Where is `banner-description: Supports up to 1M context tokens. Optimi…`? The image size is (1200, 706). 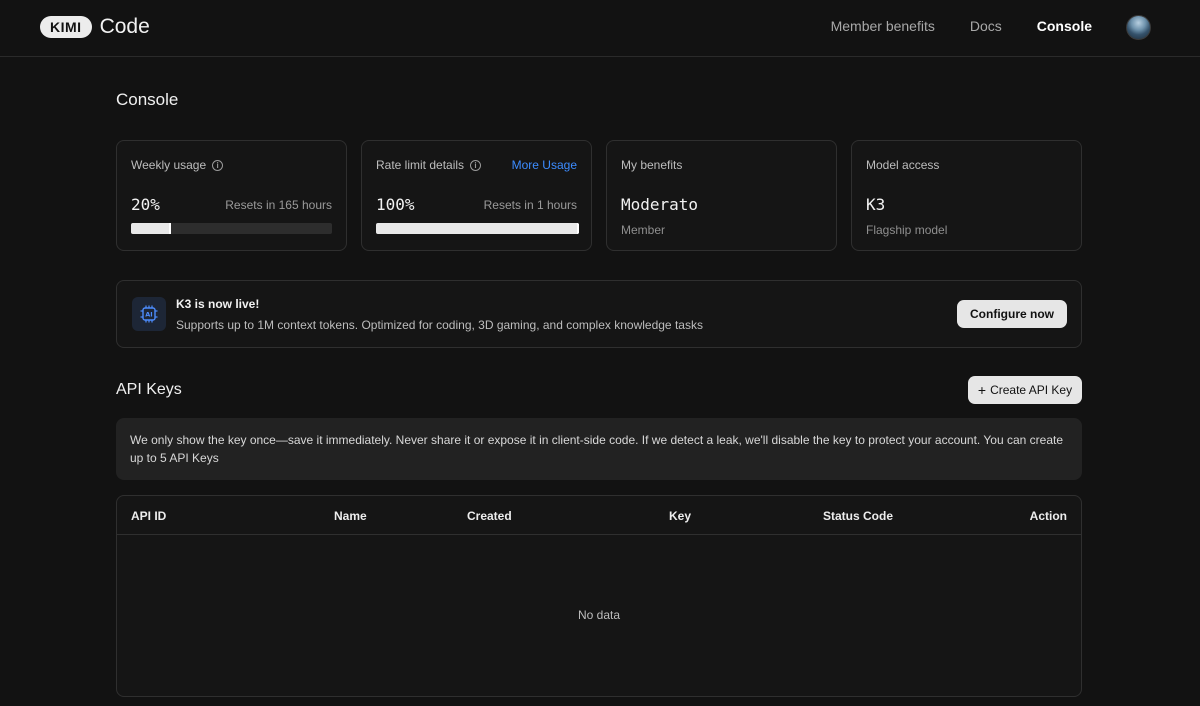 banner-description: Supports up to 1M context tokens. Optimi… is located at coordinates (439, 325).